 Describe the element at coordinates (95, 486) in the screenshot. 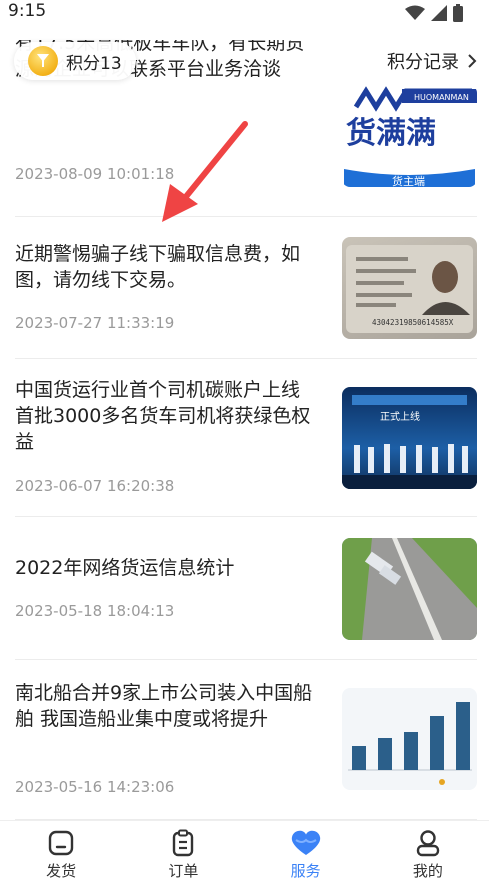

I see `item-date: 2023-06-07 16:20:38` at that location.